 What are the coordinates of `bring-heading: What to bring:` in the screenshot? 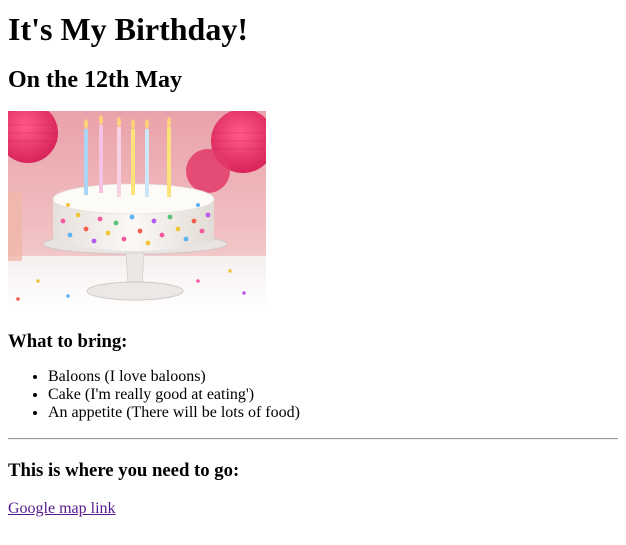 It's located at (68, 341).